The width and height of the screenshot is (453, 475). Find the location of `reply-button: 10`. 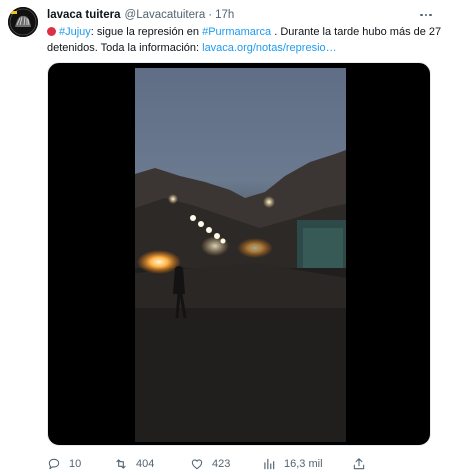

reply-button: 10 is located at coordinates (64, 464).